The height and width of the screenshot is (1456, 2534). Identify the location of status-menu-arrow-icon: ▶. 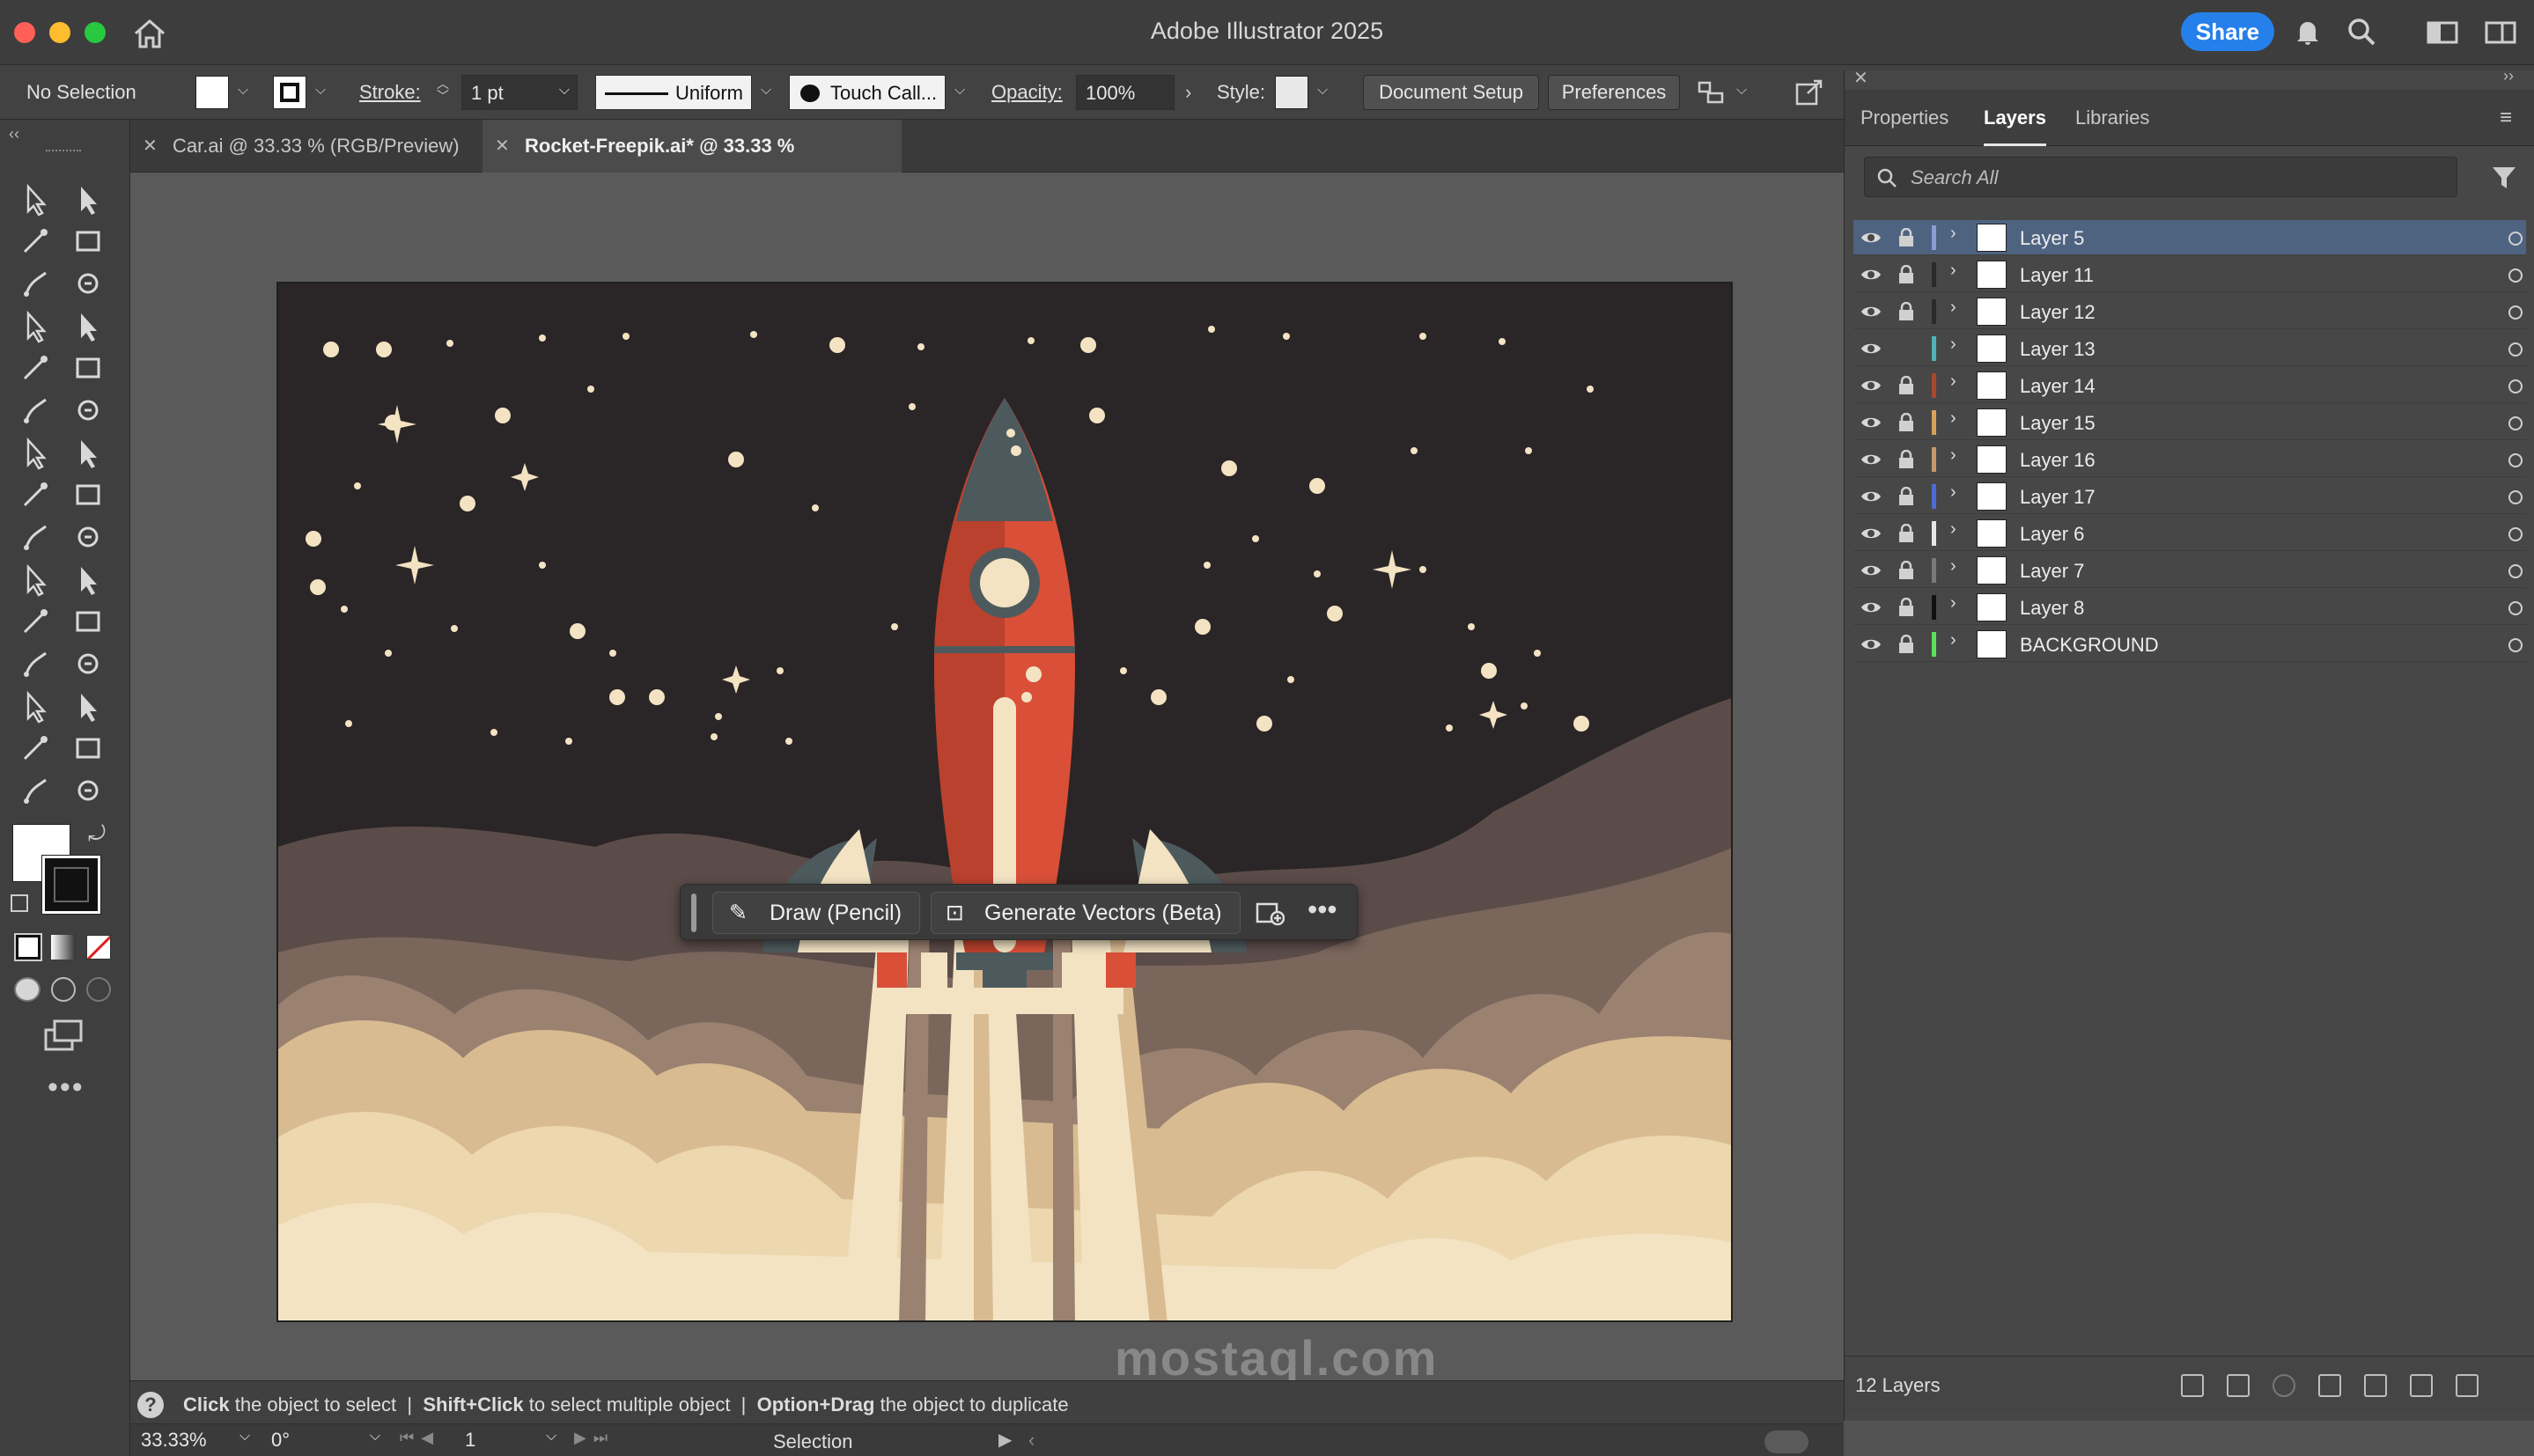
(1005, 1440).